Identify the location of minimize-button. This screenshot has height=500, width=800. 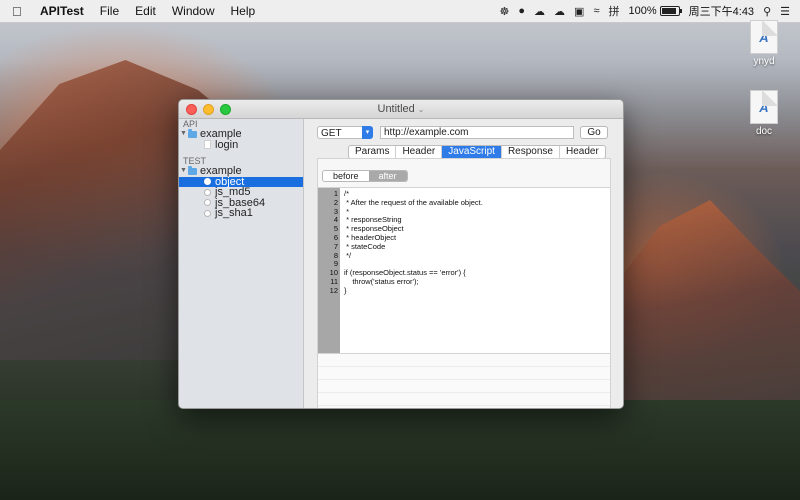
(208, 109).